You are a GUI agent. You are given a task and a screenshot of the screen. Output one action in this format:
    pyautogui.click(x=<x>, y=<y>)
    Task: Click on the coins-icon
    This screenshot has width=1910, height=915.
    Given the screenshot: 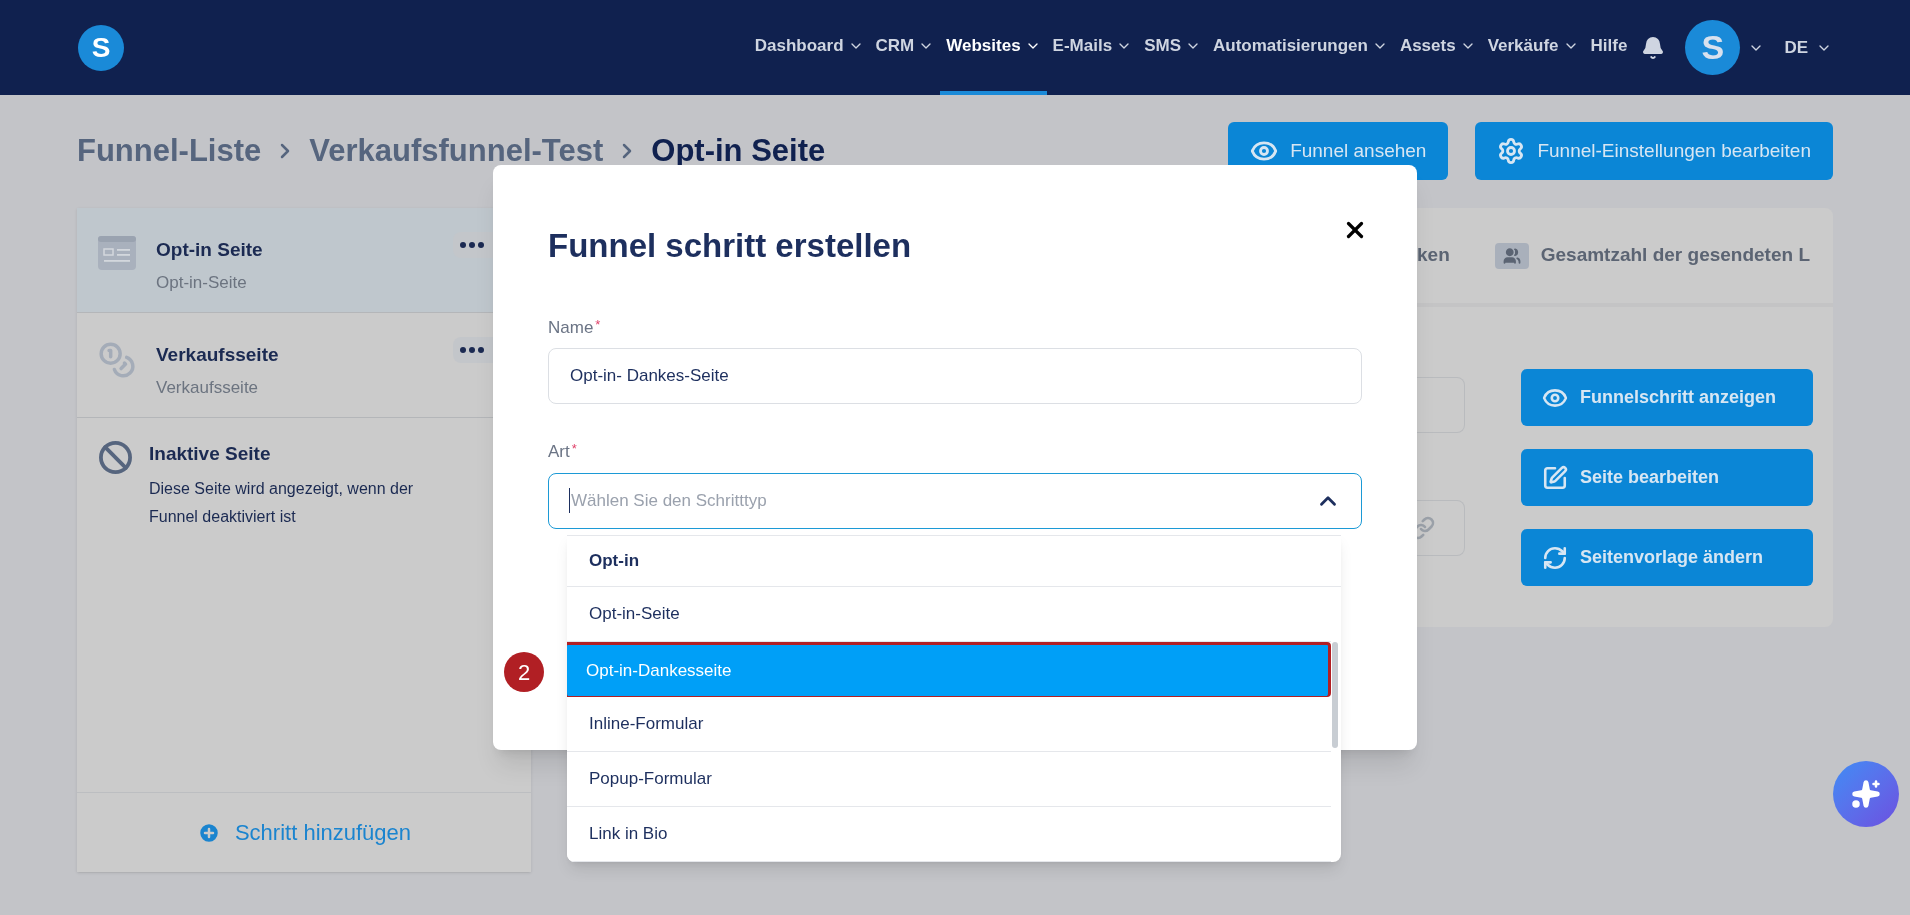 What is the action you would take?
    pyautogui.click(x=117, y=360)
    